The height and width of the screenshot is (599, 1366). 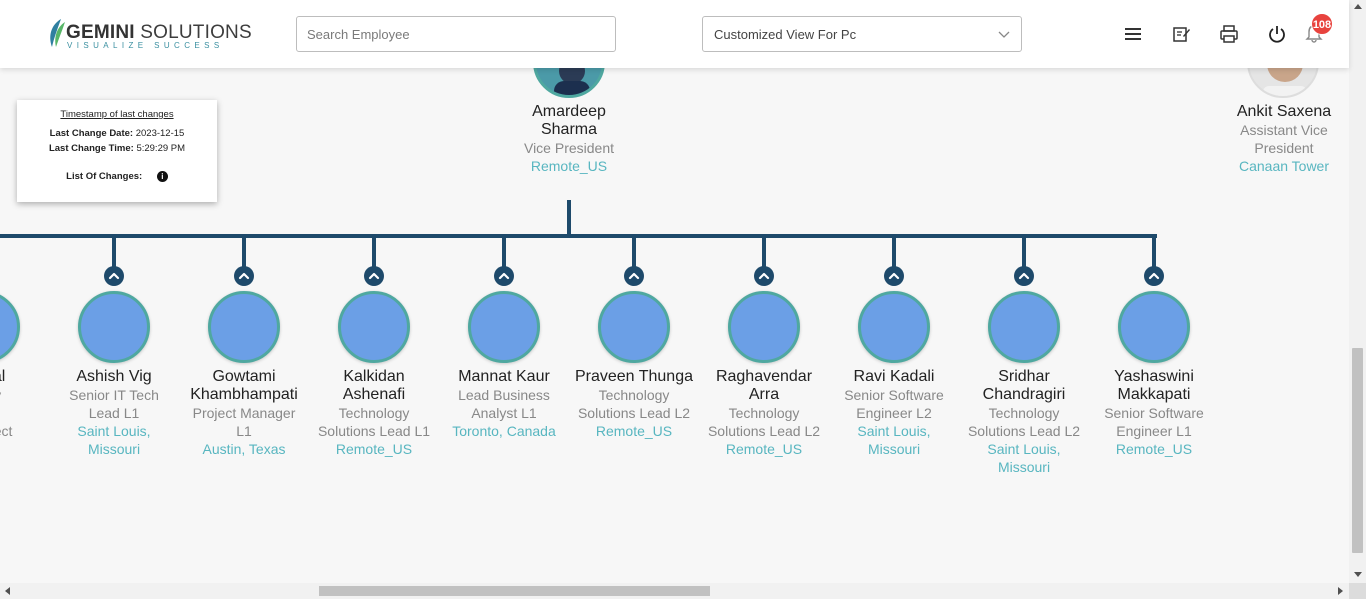 What do you see at coordinates (1277, 34) in the screenshot?
I see `power-icon` at bounding box center [1277, 34].